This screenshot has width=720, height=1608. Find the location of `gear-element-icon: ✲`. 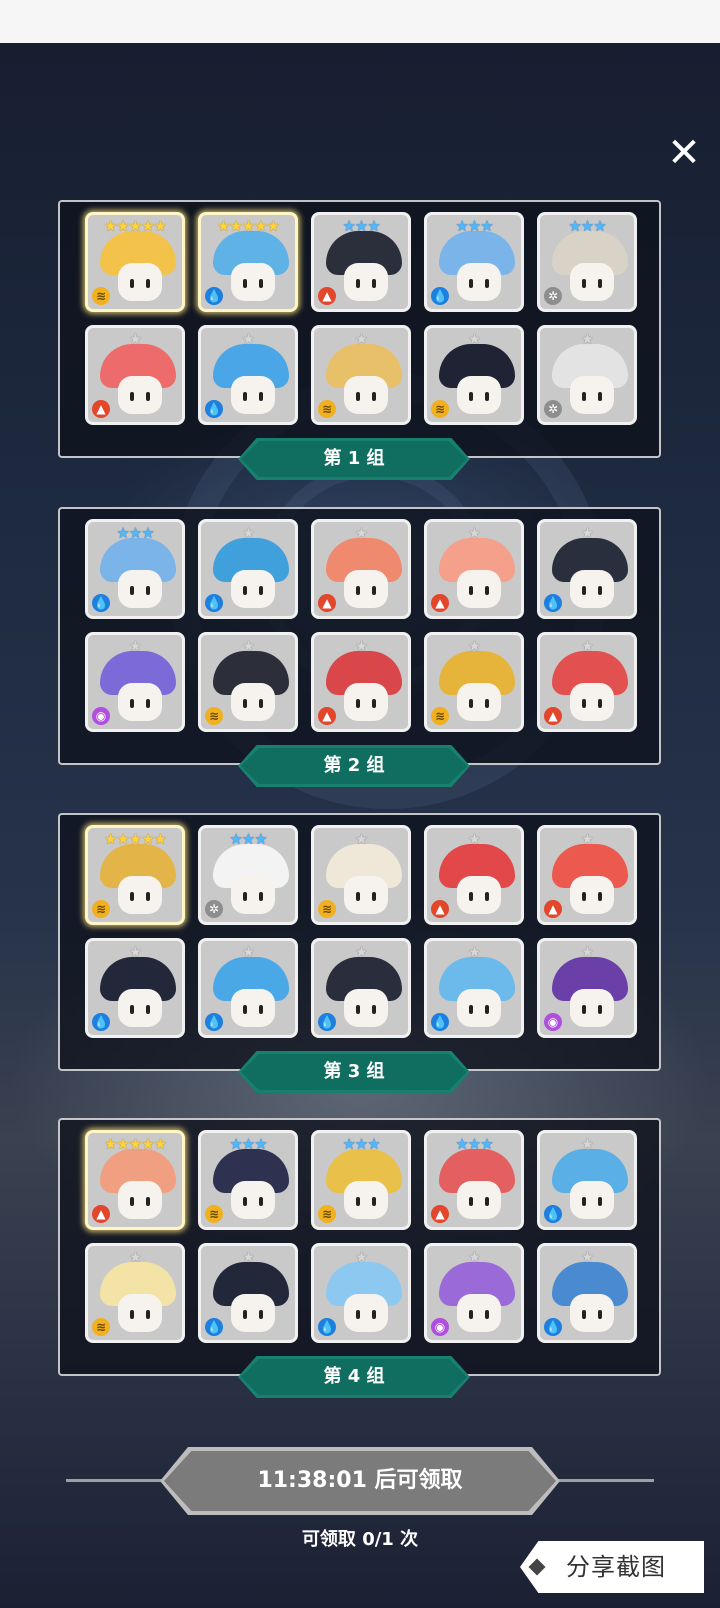

gear-element-icon: ✲ is located at coordinates (553, 296).